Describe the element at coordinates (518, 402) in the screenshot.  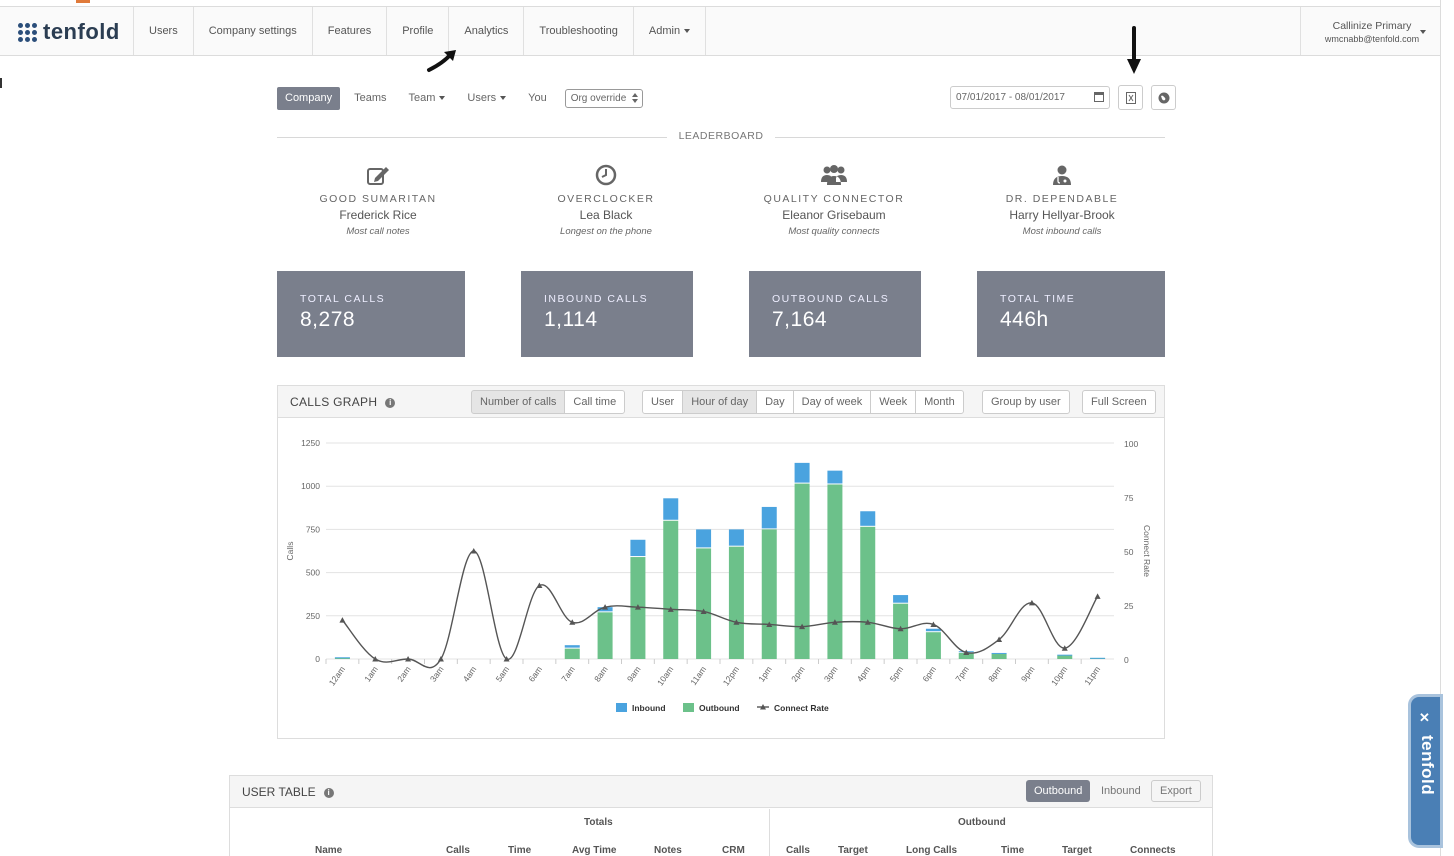
I see `number-of-calls-button: Number of calls` at that location.